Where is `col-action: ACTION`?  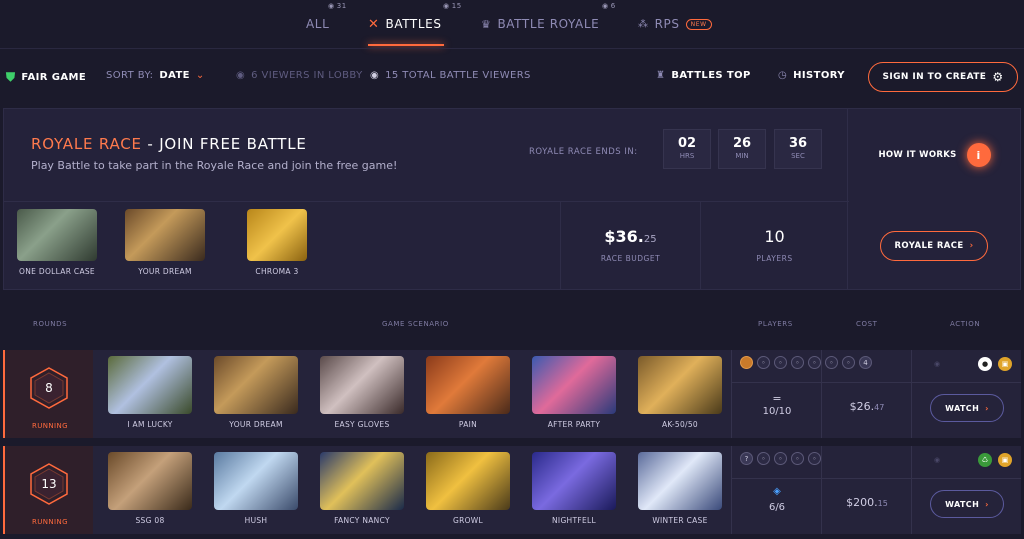
col-action: ACTION is located at coordinates (965, 324).